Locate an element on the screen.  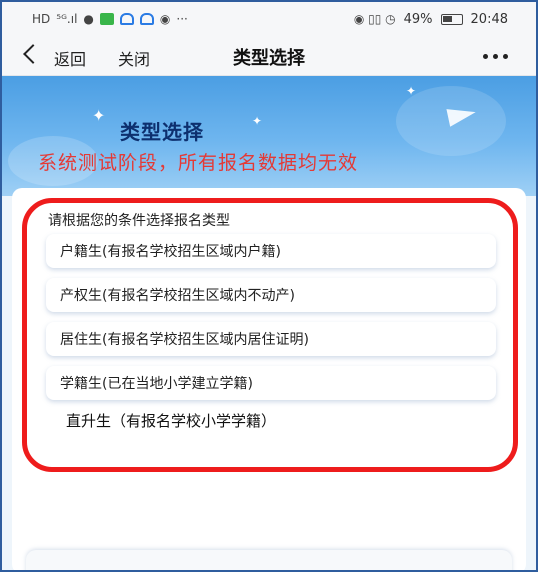
option-school-roll: 学籍生(已在当地小学建立学籍) is located at coordinates (271, 383).